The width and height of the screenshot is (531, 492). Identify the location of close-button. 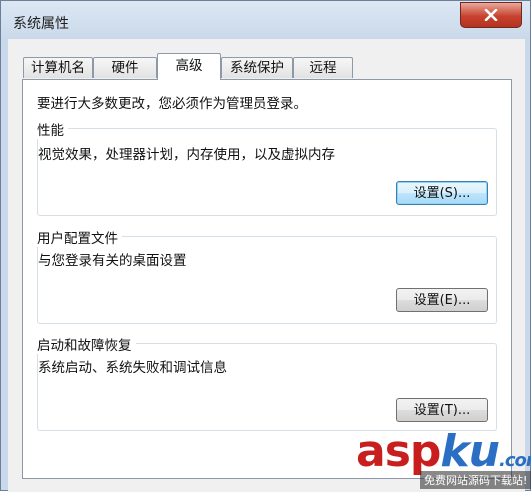
(491, 15).